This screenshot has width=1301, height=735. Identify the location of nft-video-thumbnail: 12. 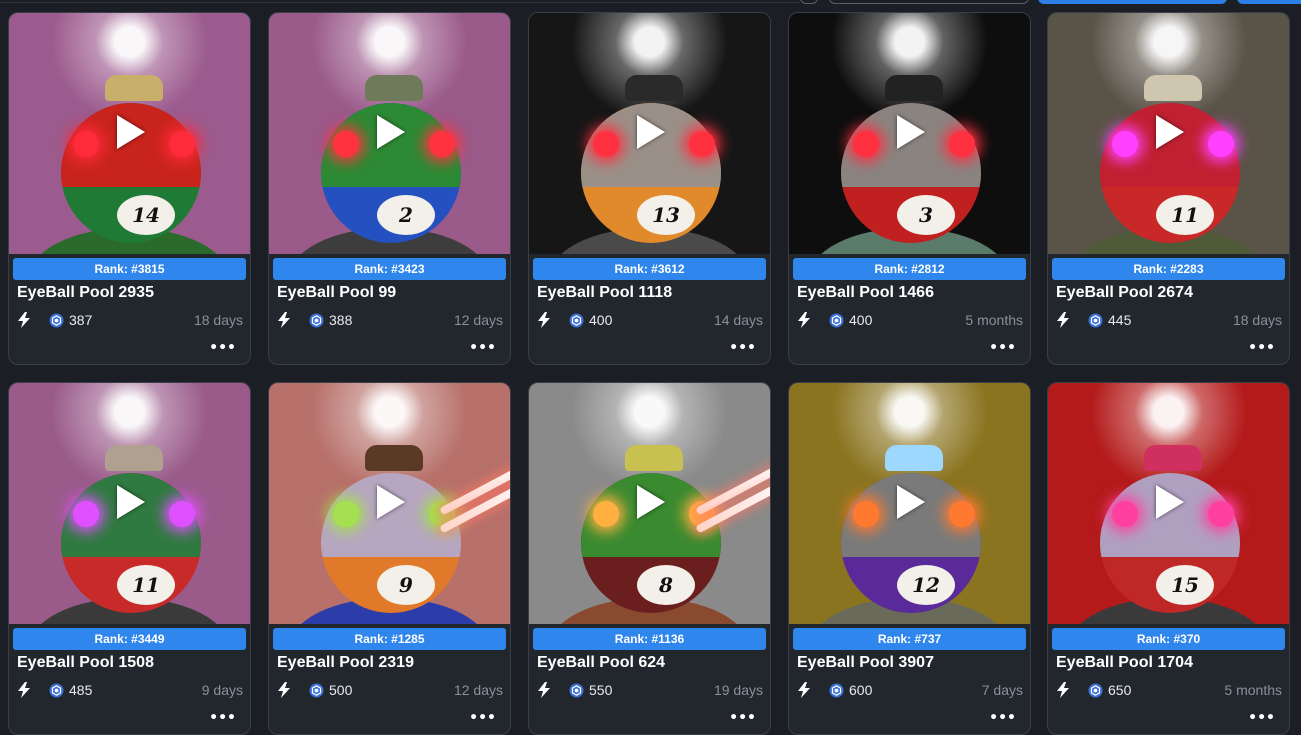
(909, 503).